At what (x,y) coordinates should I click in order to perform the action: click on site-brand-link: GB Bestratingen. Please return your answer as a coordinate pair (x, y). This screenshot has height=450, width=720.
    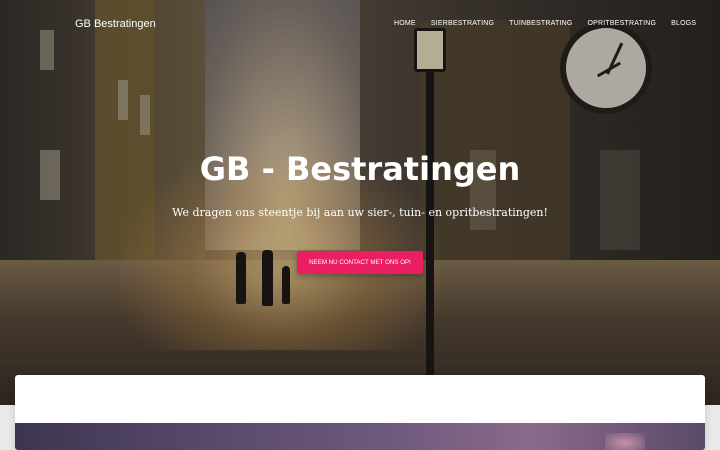
    Looking at the image, I should click on (115, 24).